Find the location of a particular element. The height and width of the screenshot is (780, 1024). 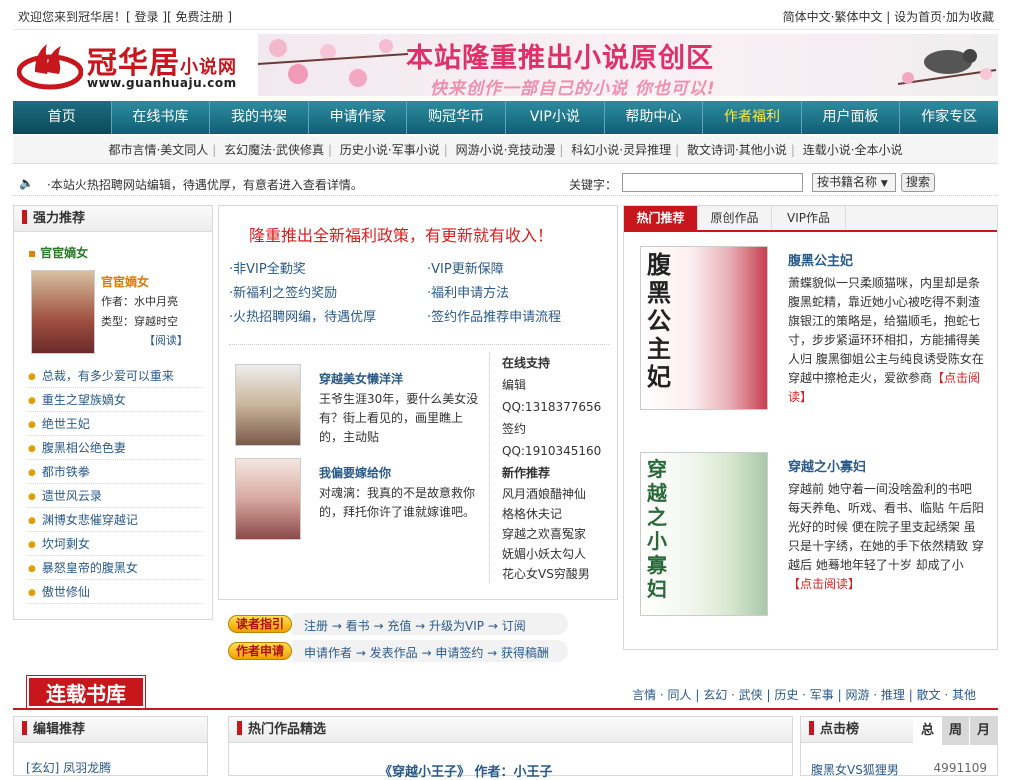

login-link: 登录 is located at coordinates (147, 17).